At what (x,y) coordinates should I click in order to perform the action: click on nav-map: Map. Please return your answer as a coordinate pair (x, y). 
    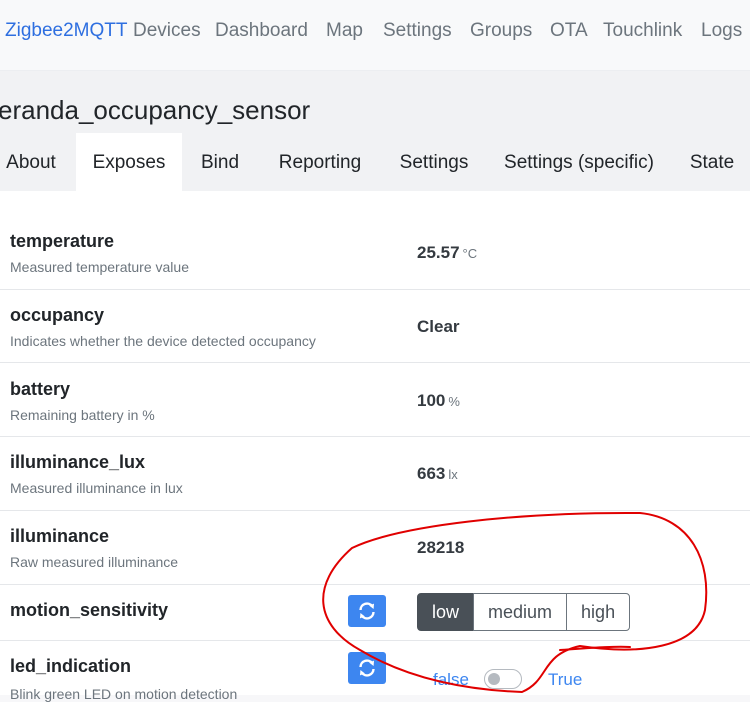
    Looking at the image, I should click on (344, 31).